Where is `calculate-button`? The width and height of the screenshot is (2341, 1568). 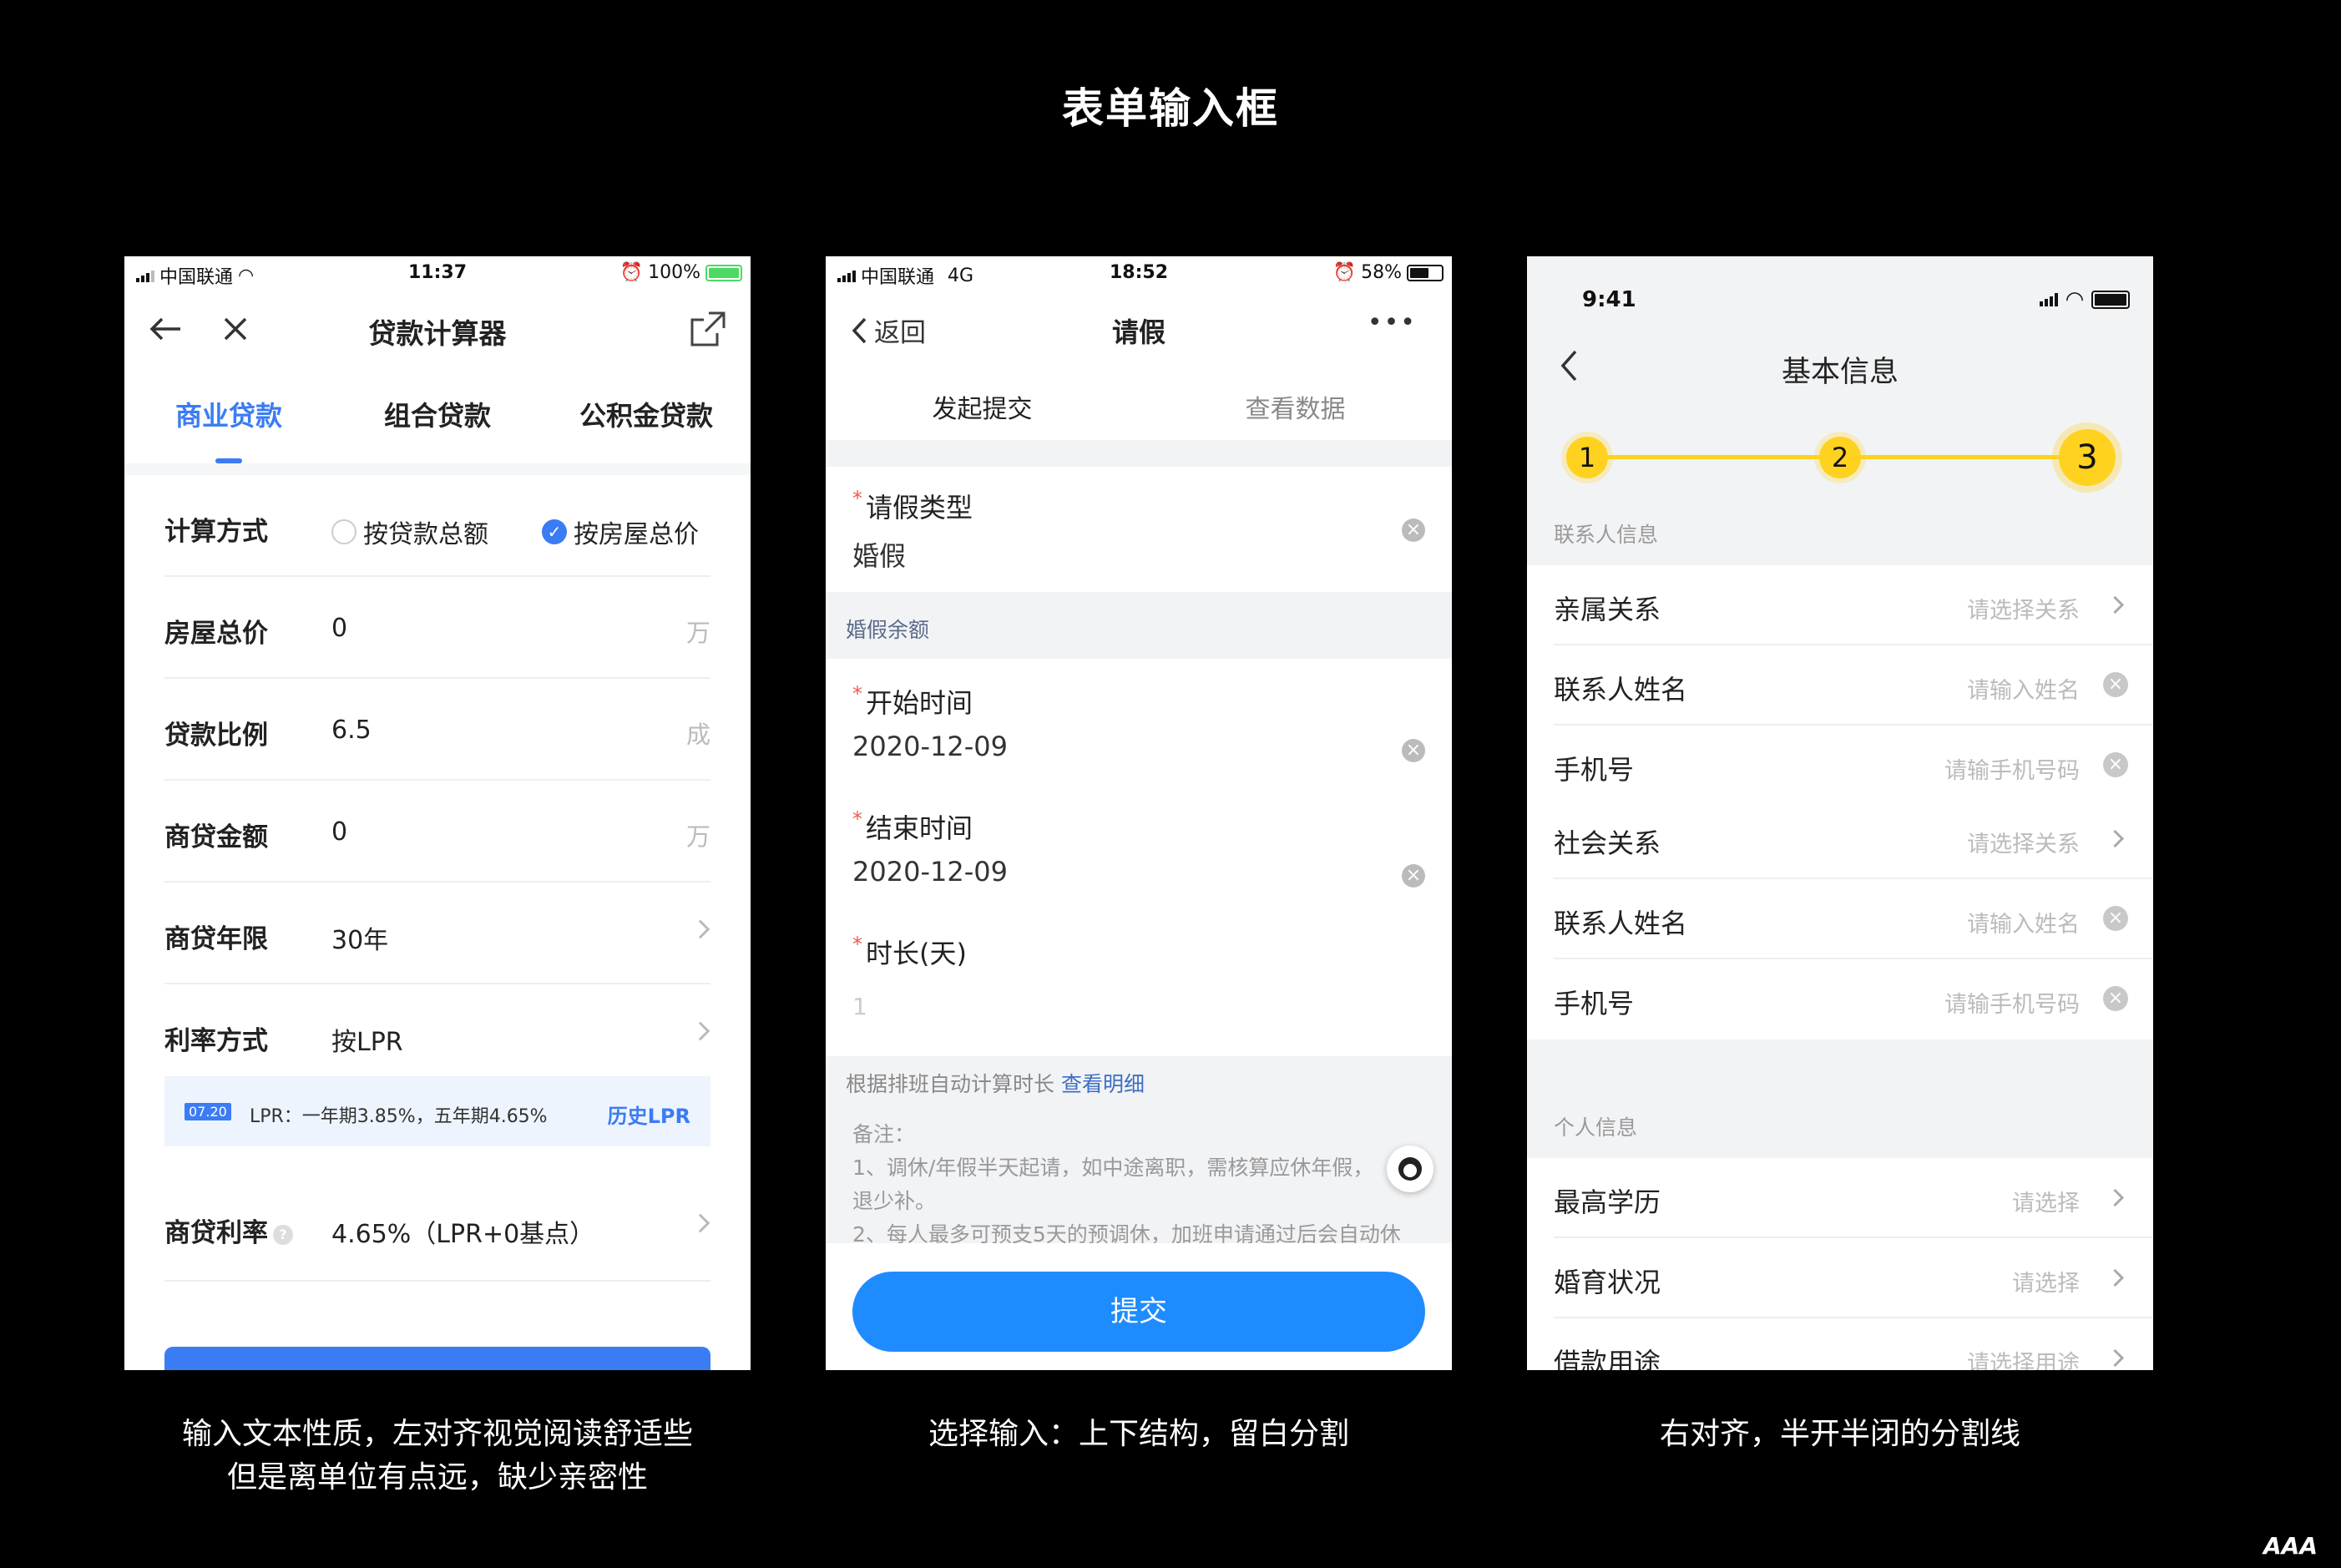 calculate-button is located at coordinates (437, 1358).